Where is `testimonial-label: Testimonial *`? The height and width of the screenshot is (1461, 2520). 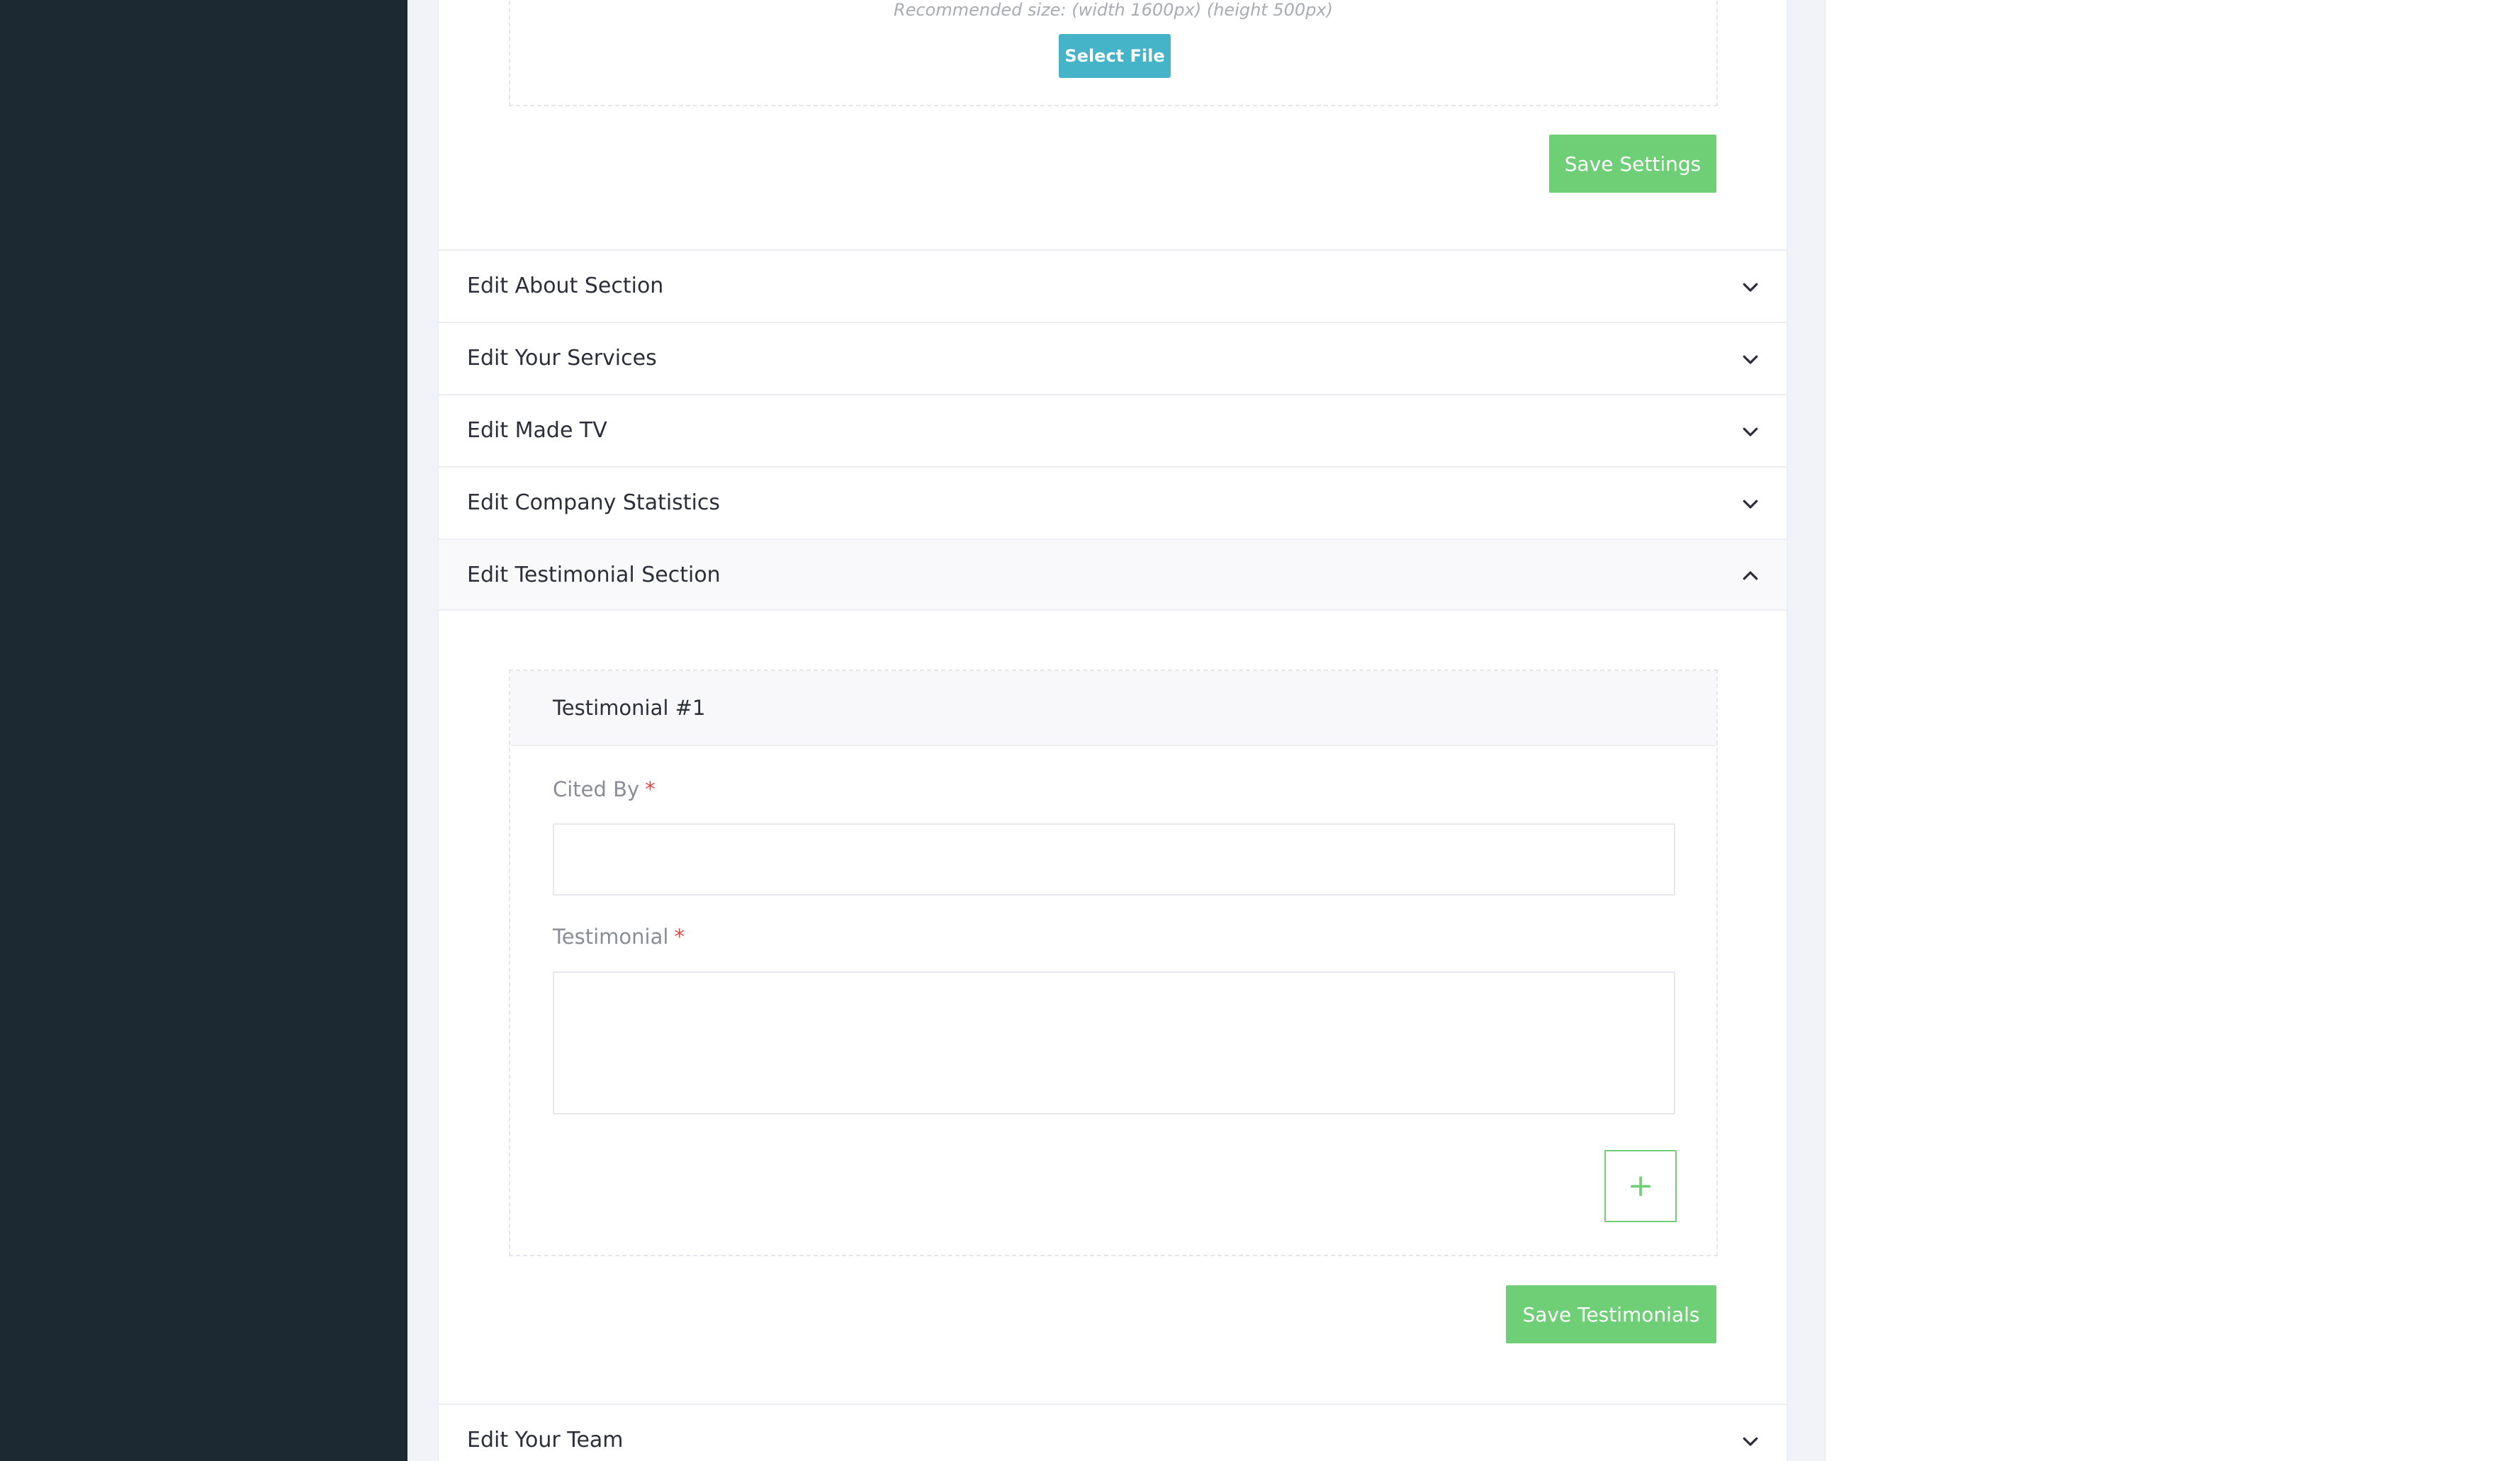 testimonial-label: Testimonial * is located at coordinates (619, 937).